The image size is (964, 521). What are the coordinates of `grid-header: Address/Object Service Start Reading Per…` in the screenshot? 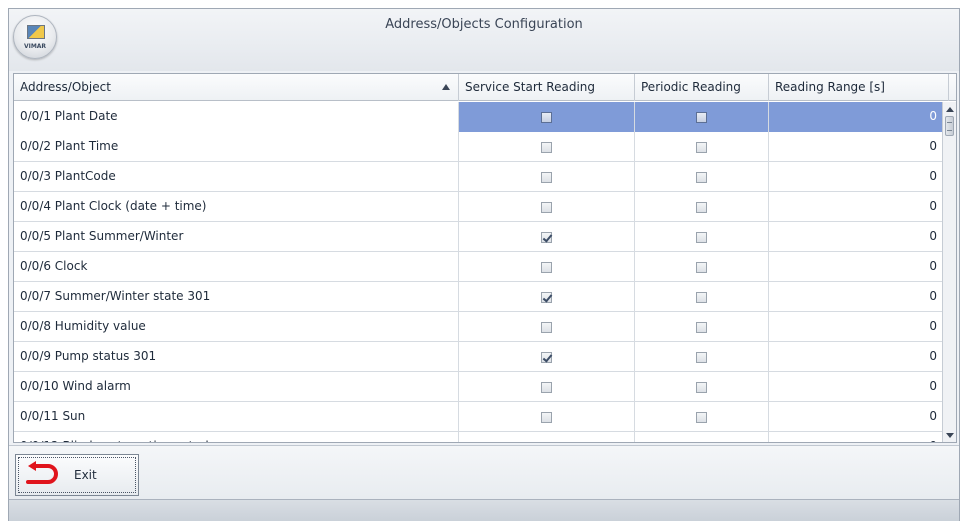 It's located at (485, 87).